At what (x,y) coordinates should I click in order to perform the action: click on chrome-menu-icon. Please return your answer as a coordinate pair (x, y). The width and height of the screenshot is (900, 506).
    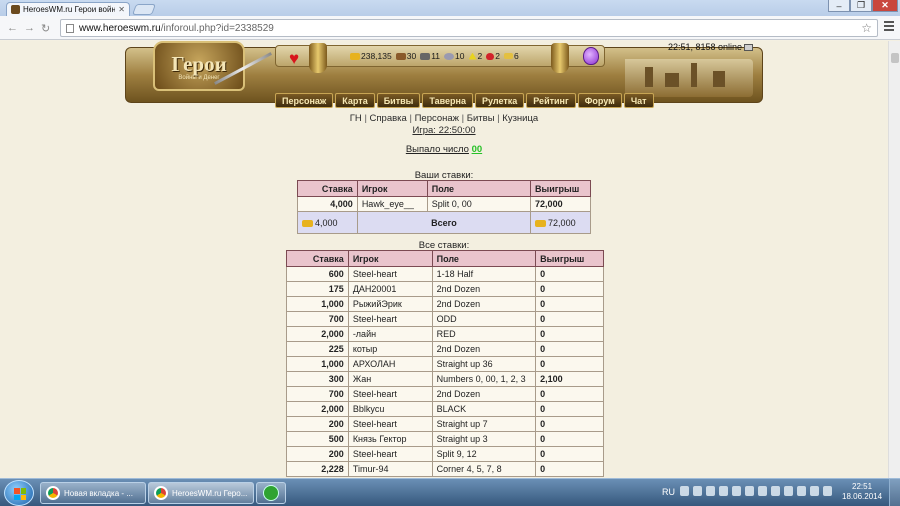
    Looking at the image, I should click on (889, 26).